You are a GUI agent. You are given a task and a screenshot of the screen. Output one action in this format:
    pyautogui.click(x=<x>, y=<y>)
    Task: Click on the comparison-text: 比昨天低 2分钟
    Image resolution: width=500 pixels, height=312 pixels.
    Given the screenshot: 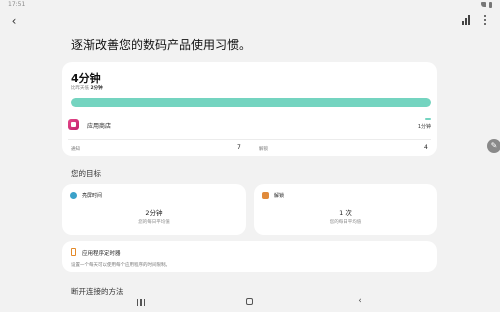 What is the action you would take?
    pyautogui.click(x=87, y=88)
    